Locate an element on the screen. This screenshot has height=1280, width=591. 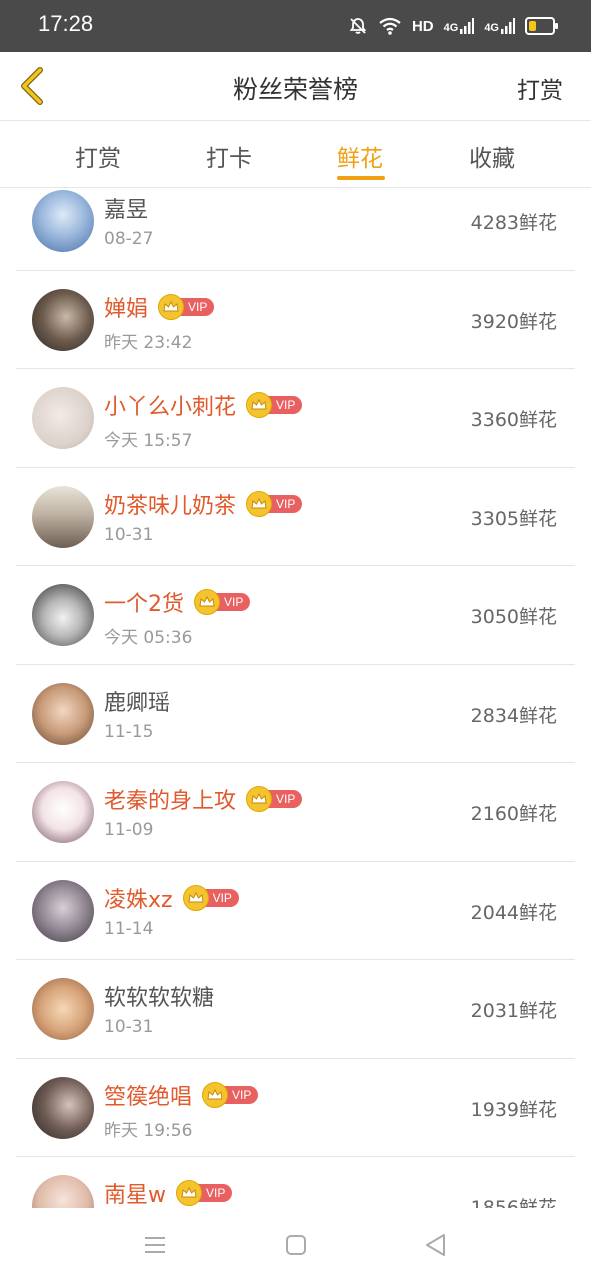
flower-count: 3305鲜花 is located at coordinates (513, 518).